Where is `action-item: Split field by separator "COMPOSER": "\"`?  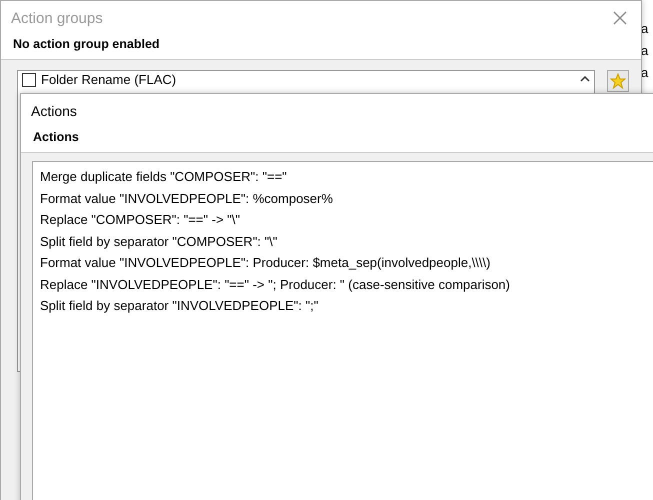
action-item: Split field by separator "COMPOSER": "\" is located at coordinates (346, 241).